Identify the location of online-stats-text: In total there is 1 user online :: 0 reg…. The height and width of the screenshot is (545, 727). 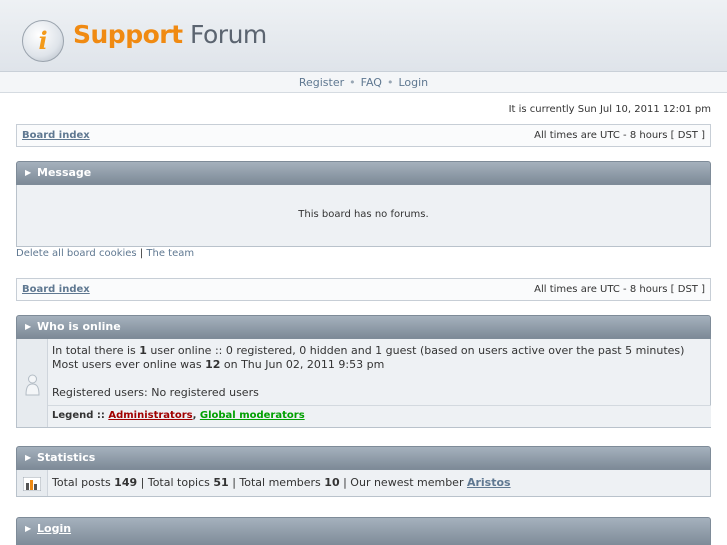
(368, 372).